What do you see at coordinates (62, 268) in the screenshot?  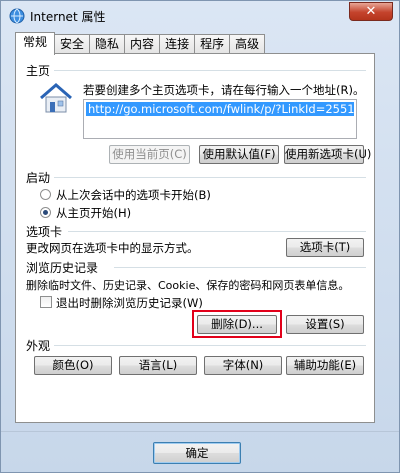 I see `history-group-label: 浏览历史记录` at bounding box center [62, 268].